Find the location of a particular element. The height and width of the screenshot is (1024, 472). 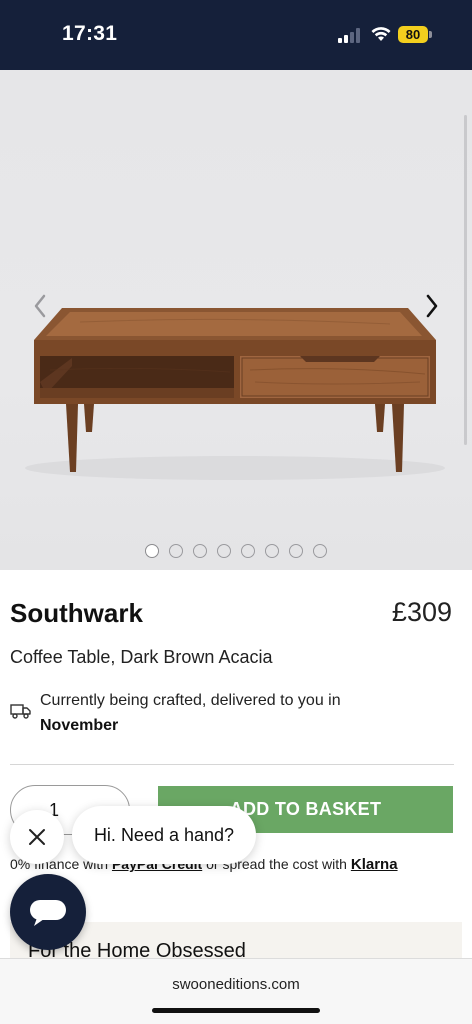

status-bar: 17:31 80 is located at coordinates (236, 35).